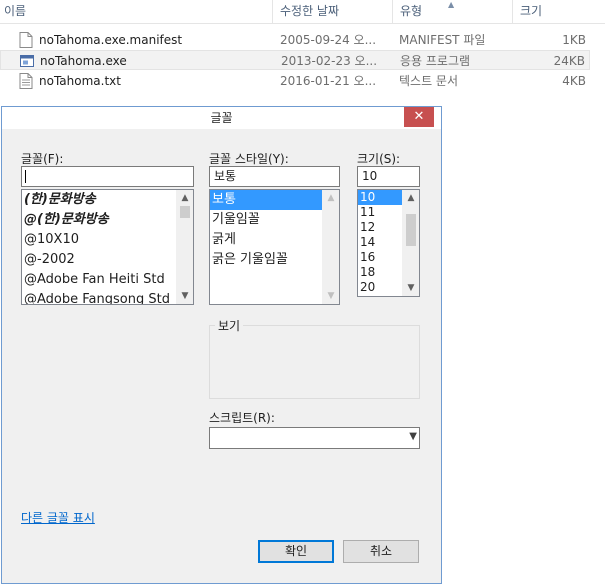 The image size is (605, 584). Describe the element at coordinates (107, 297) in the screenshot. I see `list-item: @Adobe Fangsong Std` at that location.